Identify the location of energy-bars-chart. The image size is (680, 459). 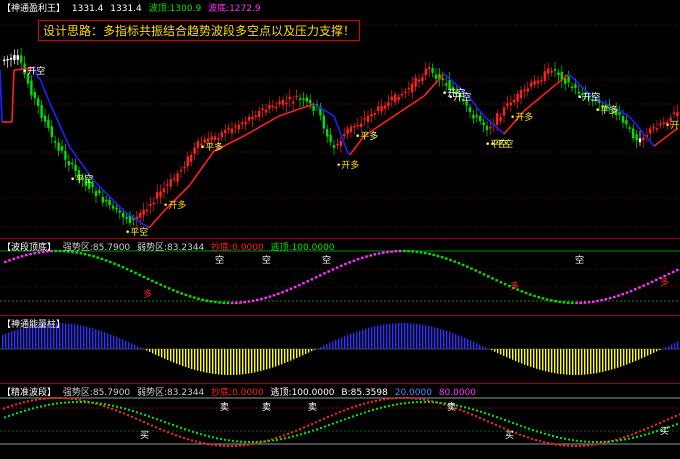
(340, 349).